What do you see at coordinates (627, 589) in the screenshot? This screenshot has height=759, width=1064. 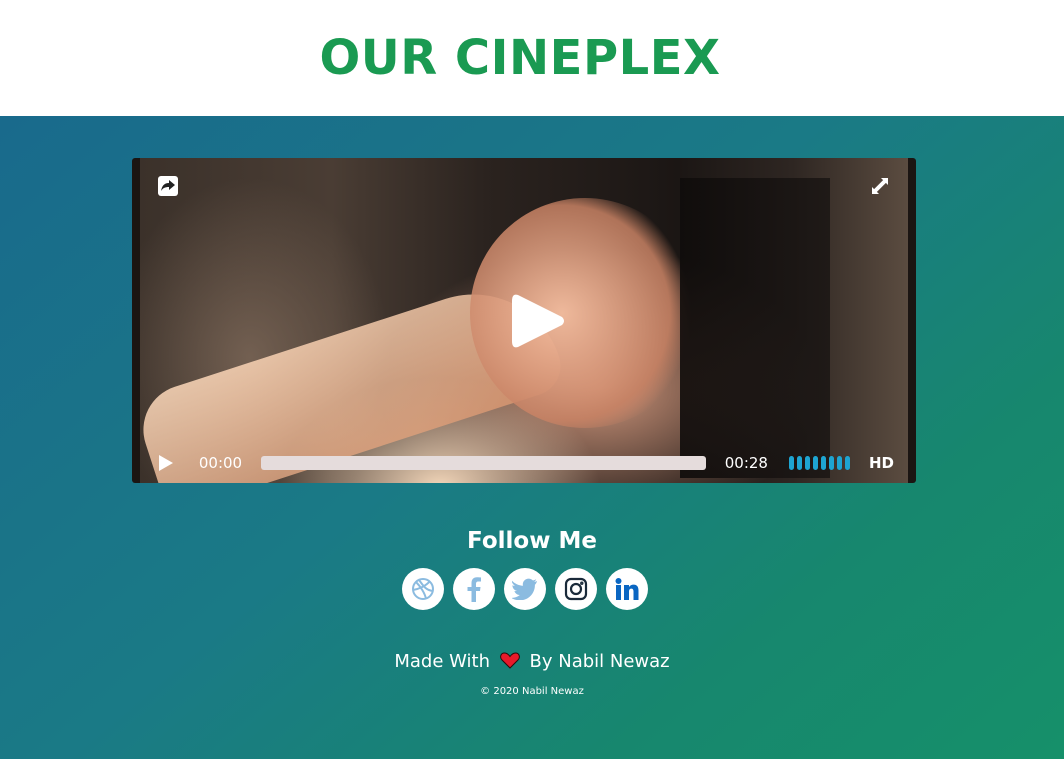 I see `linkedin-icon` at bounding box center [627, 589].